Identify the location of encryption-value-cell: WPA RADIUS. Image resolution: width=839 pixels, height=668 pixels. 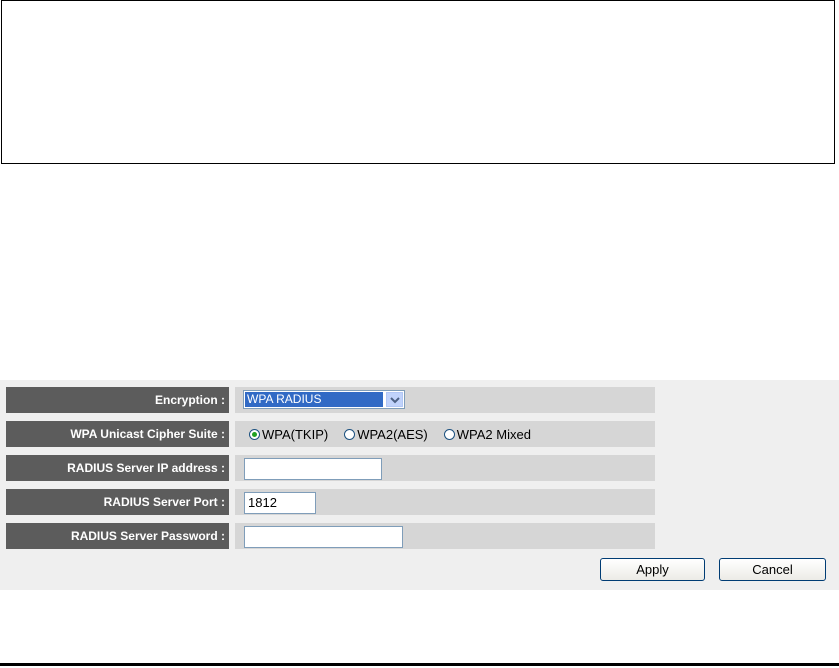
(445, 400).